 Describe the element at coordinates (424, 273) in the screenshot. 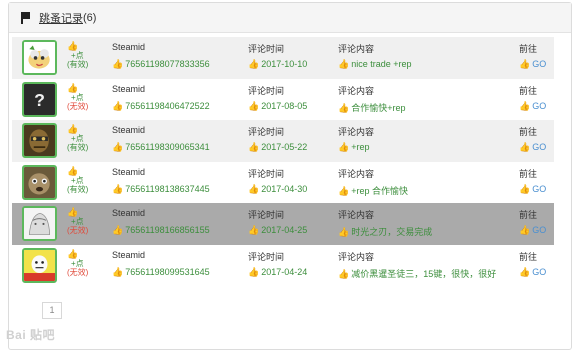

I see `content-text: 减价黑暹圣徒三，15键，很快，很好` at that location.